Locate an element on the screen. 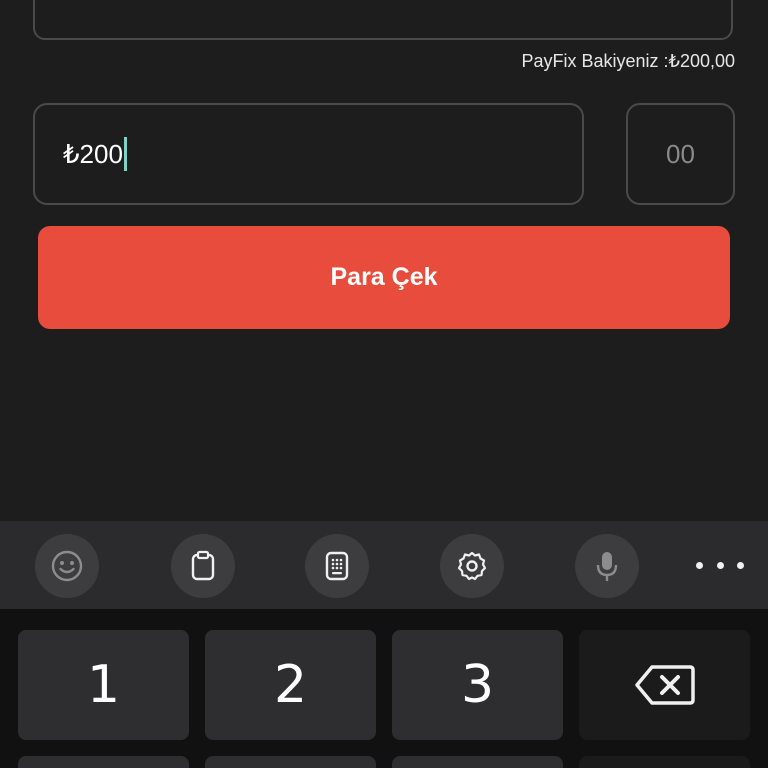  amount-input: ₺200 is located at coordinates (308, 154).